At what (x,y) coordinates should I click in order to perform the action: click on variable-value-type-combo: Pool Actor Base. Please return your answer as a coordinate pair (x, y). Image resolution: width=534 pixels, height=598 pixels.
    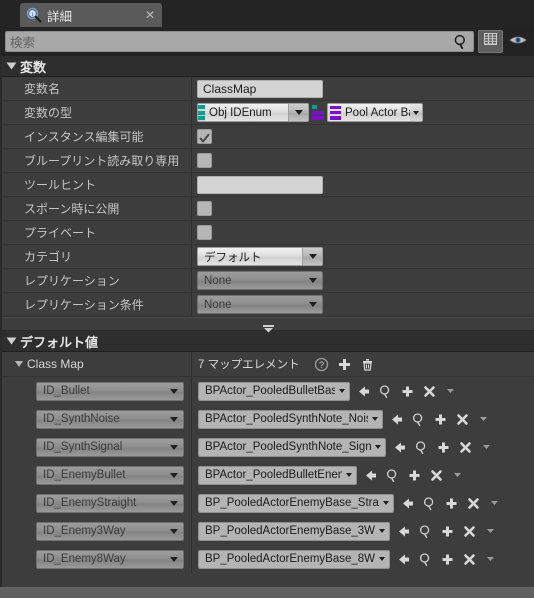
    Looking at the image, I should click on (375, 112).